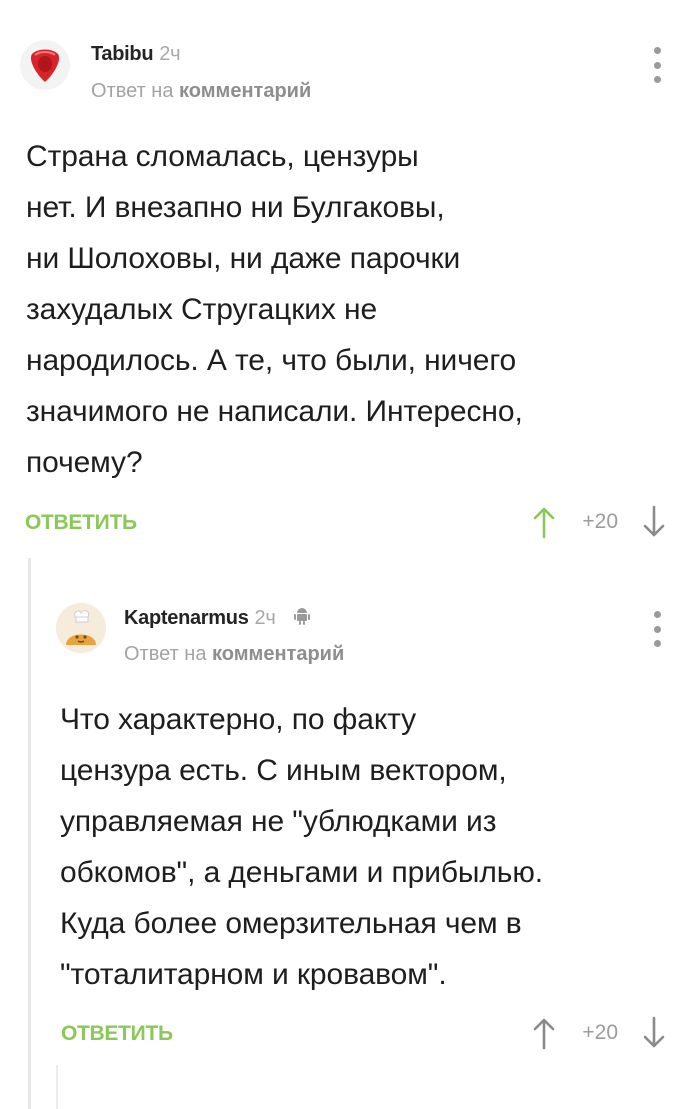  Describe the element at coordinates (301, 616) in the screenshot. I see `android-icon` at that location.